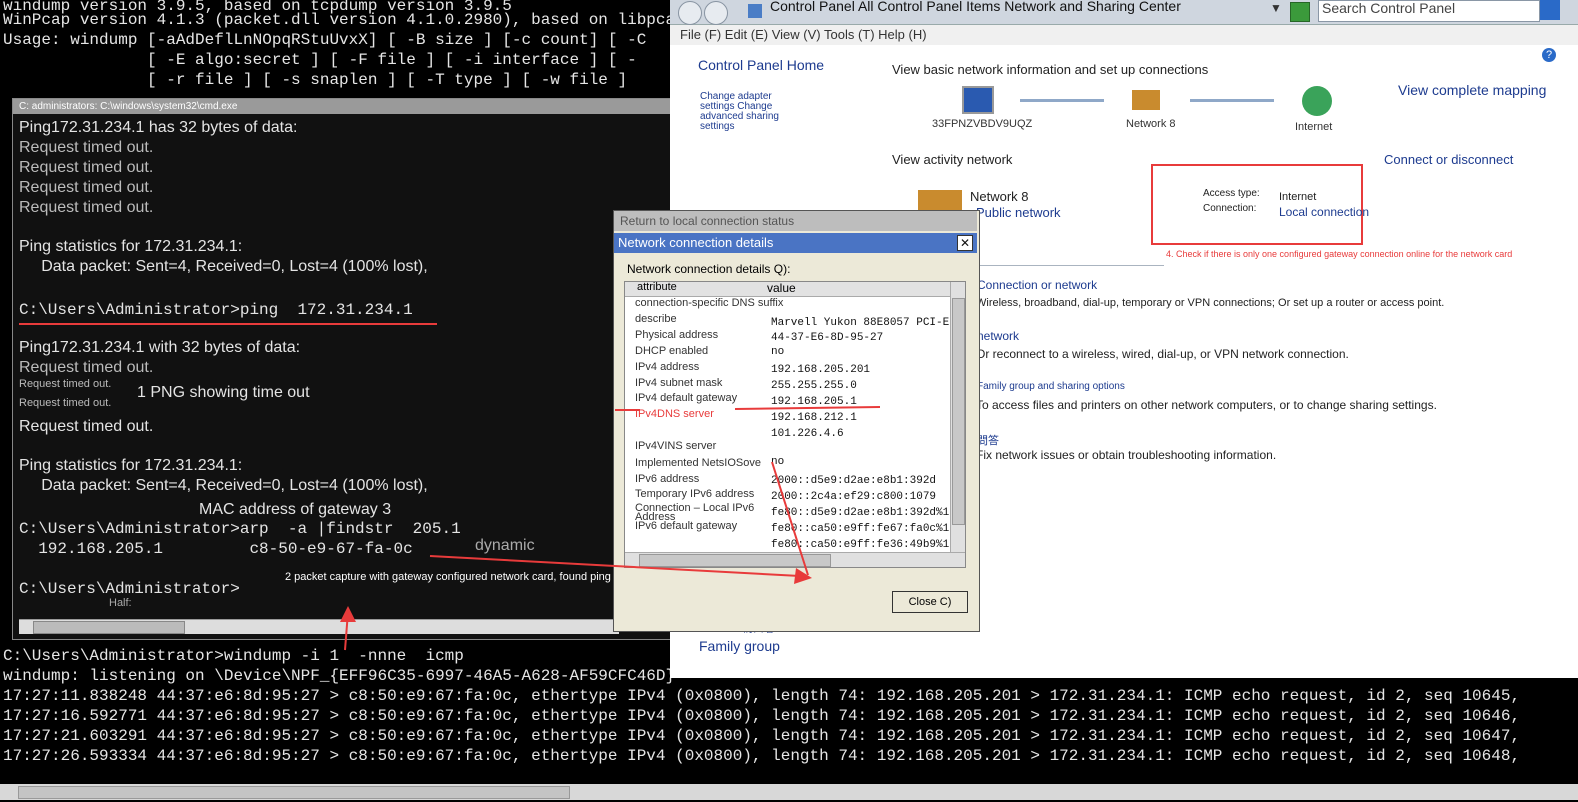 This screenshot has width=1578, height=802. Describe the element at coordinates (982, 124) in the screenshot. I see `node-computer: 33FPNZVBDV9UQZ` at that location.